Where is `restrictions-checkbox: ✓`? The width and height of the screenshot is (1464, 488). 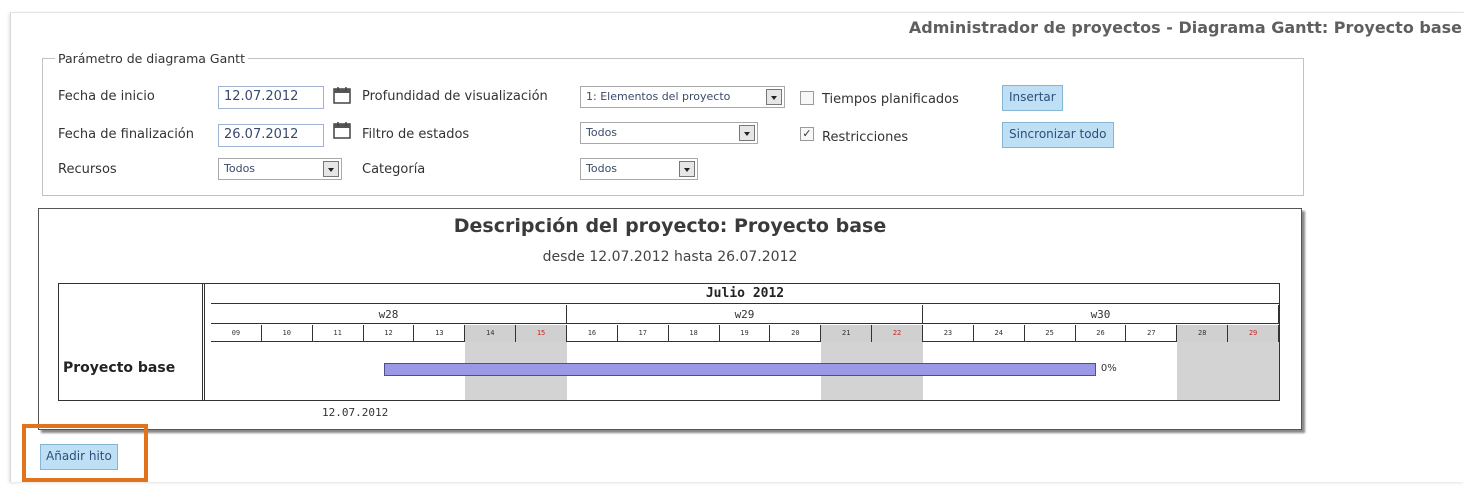 restrictions-checkbox: ✓ is located at coordinates (807, 134).